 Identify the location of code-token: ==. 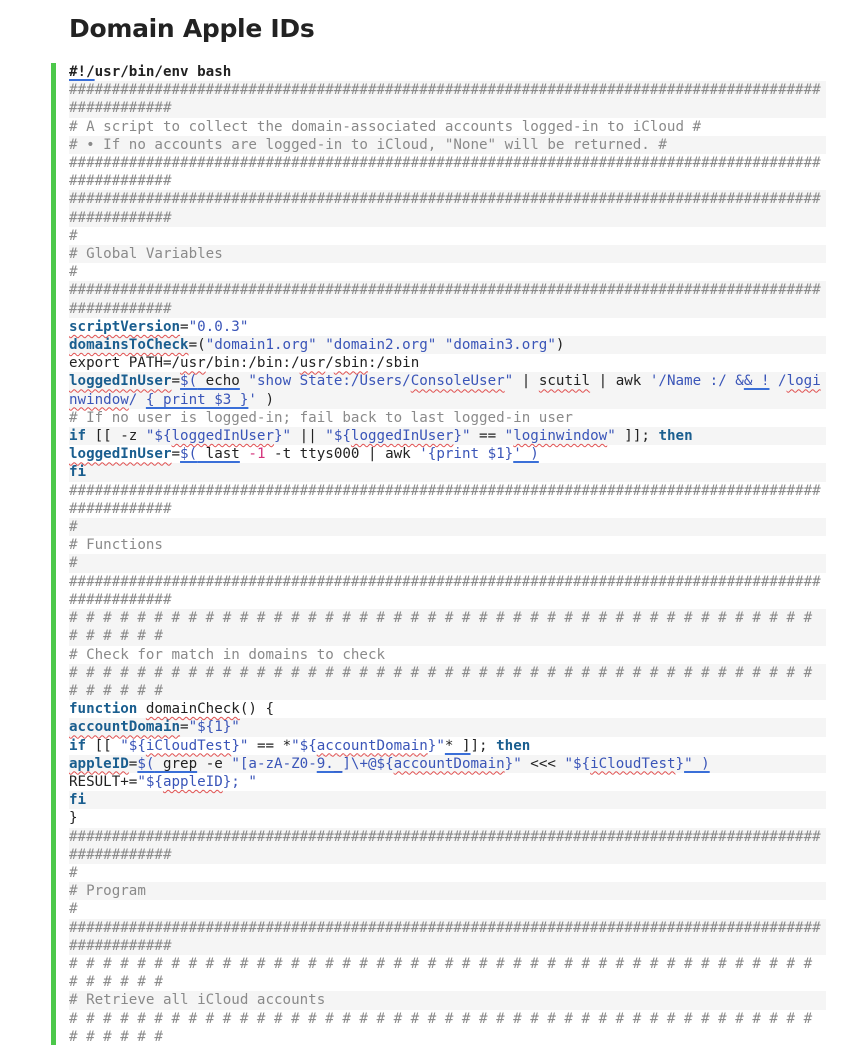
(487, 436).